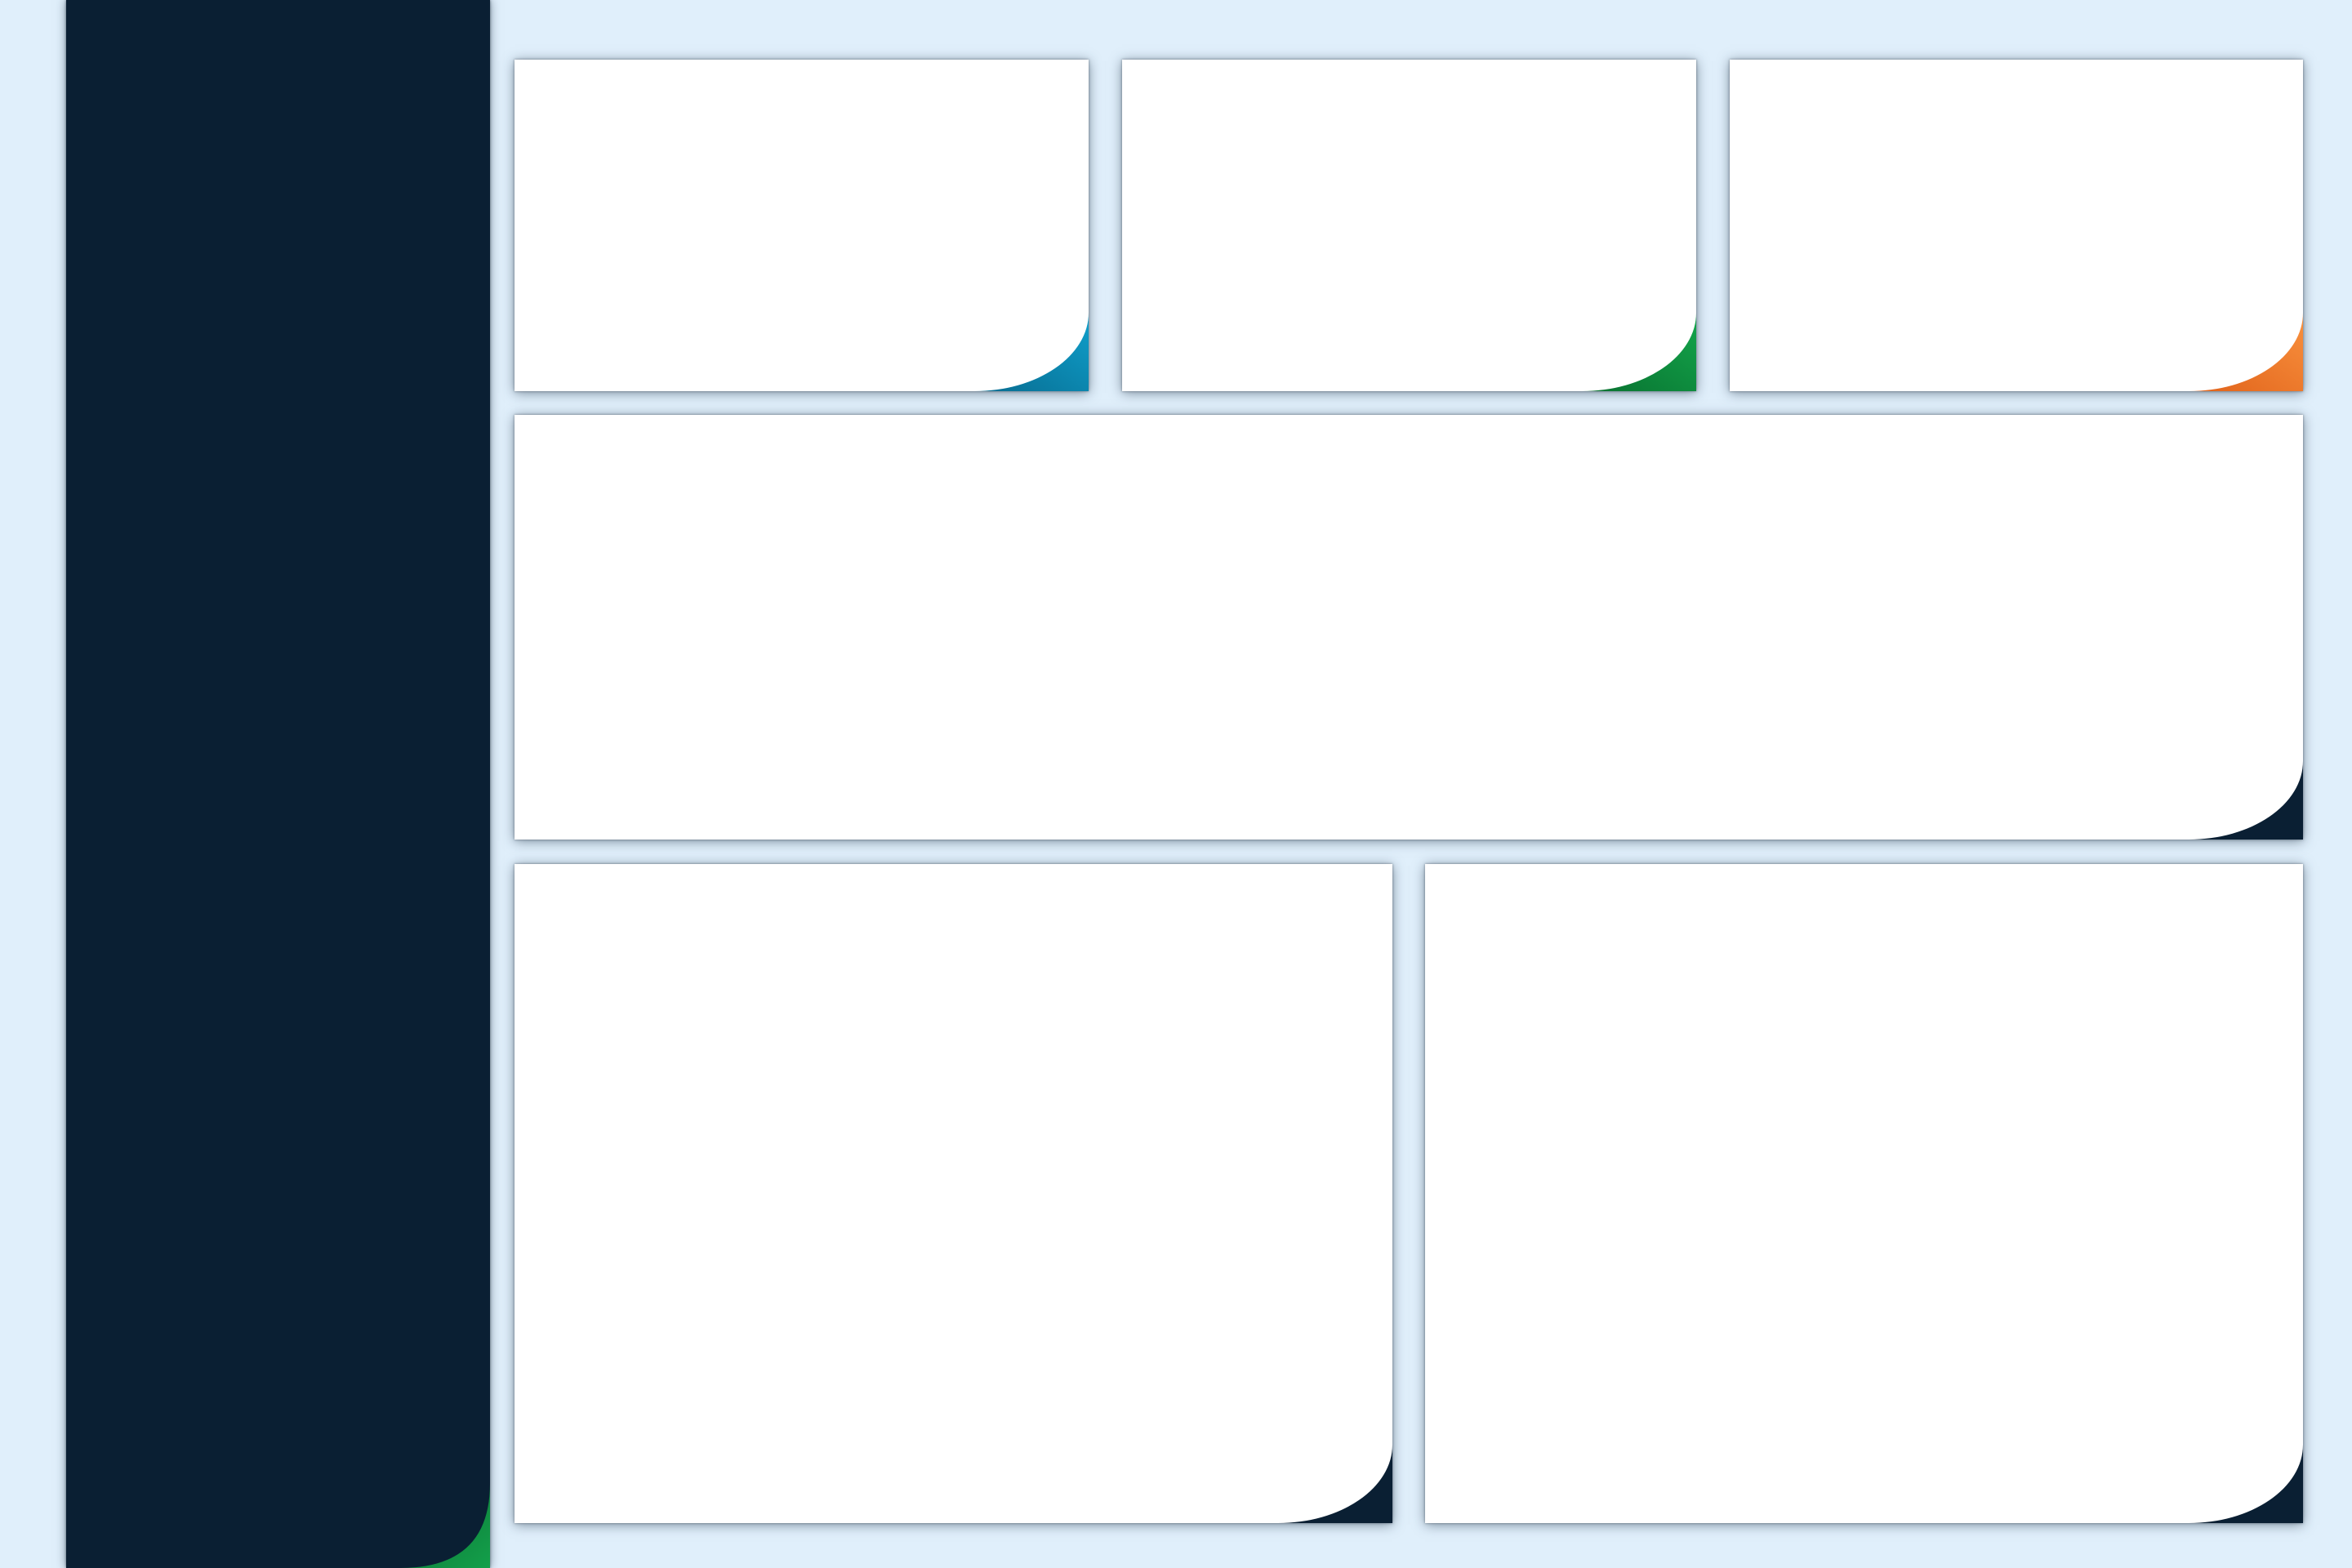  I want to click on kpi-card-1-face, so click(801, 226).